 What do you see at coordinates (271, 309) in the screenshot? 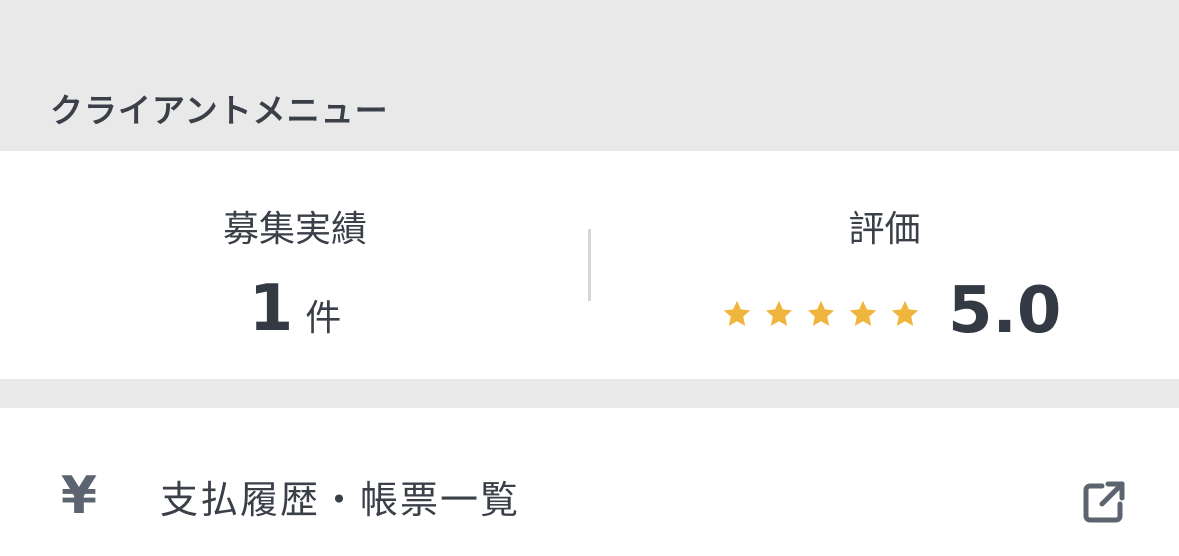
I see `recruitment-count-value: 1` at bounding box center [271, 309].